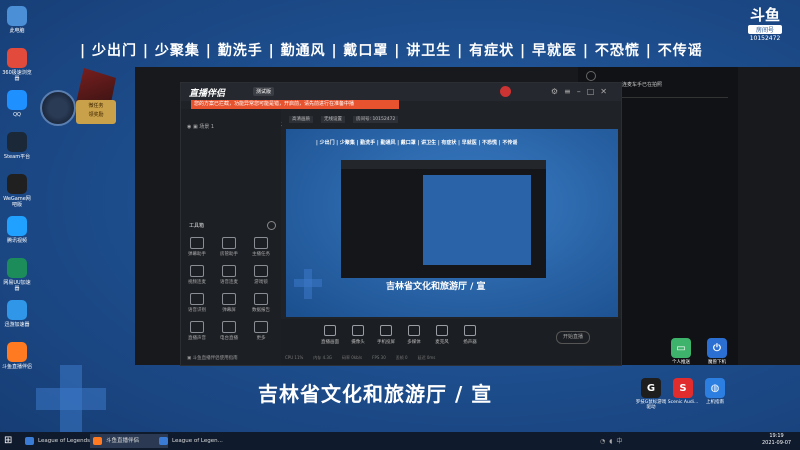 The height and width of the screenshot is (450, 800). What do you see at coordinates (197, 282) in the screenshot?
I see `tool-label: 视频连麦` at bounding box center [197, 282].